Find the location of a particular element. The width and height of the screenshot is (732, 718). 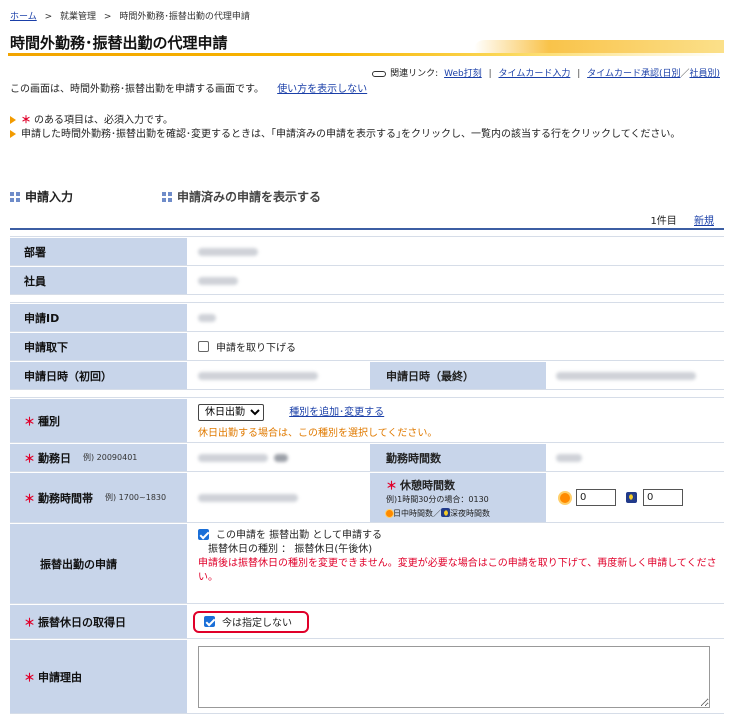

request-id-label: 申請ID is located at coordinates (99, 317).